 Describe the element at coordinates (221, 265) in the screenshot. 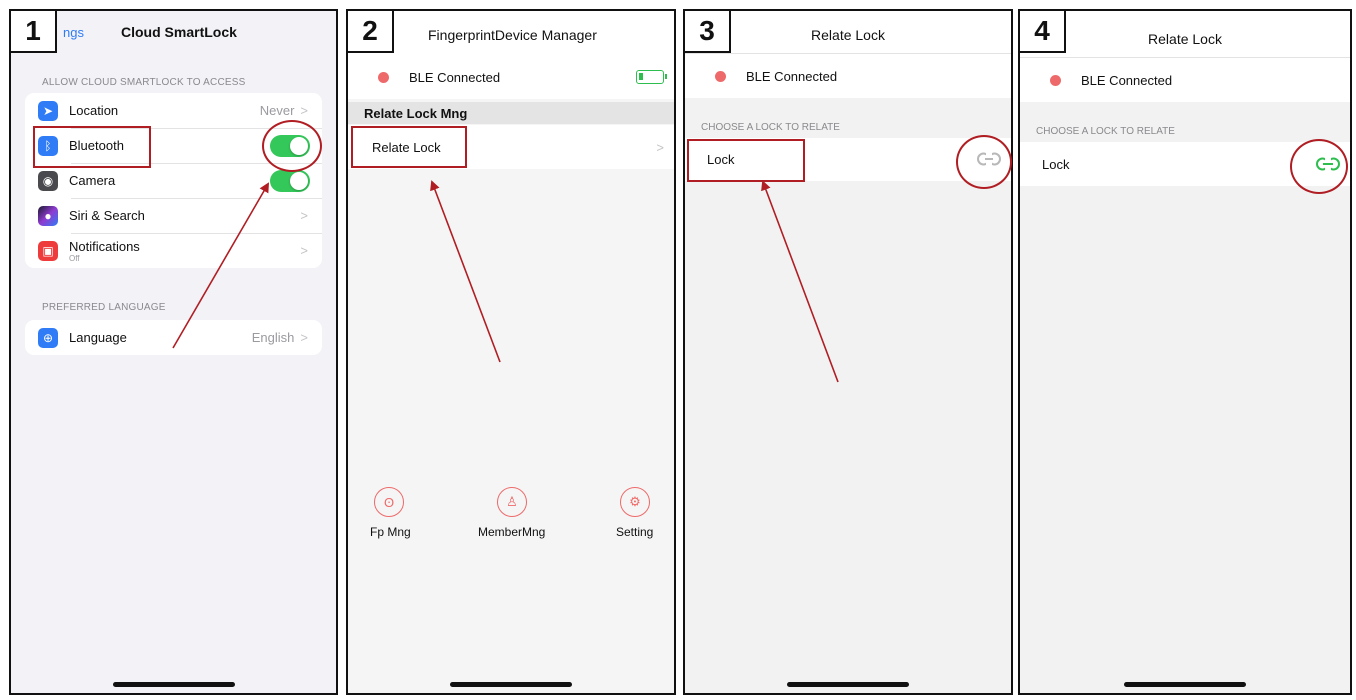

I see `arrow-to-toggle` at that location.